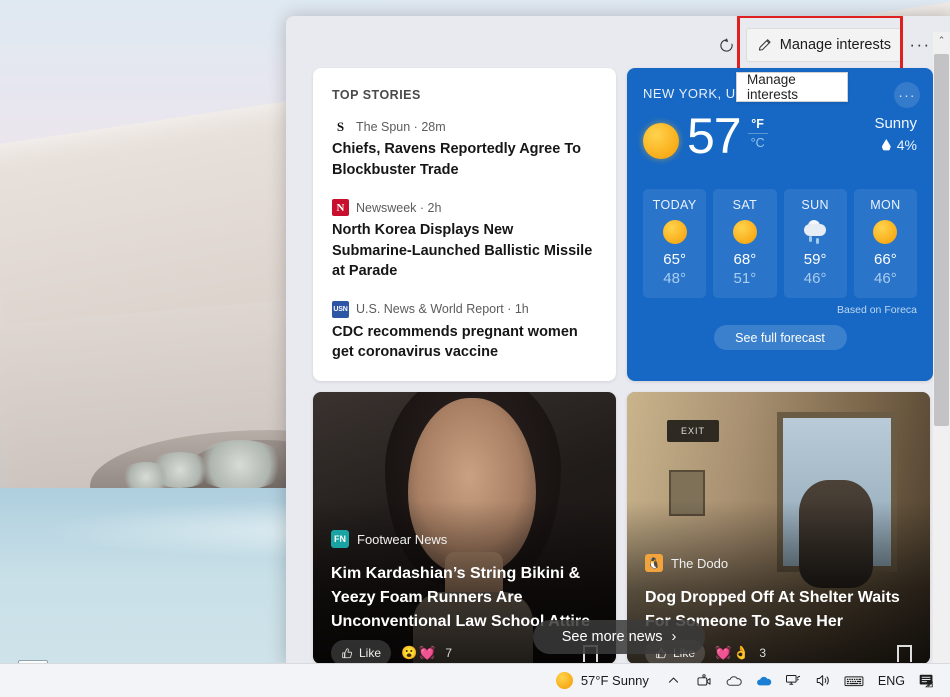 This screenshot has width=950, height=697. What do you see at coordinates (929, 681) in the screenshot?
I see `notification-center-button` at bounding box center [929, 681].